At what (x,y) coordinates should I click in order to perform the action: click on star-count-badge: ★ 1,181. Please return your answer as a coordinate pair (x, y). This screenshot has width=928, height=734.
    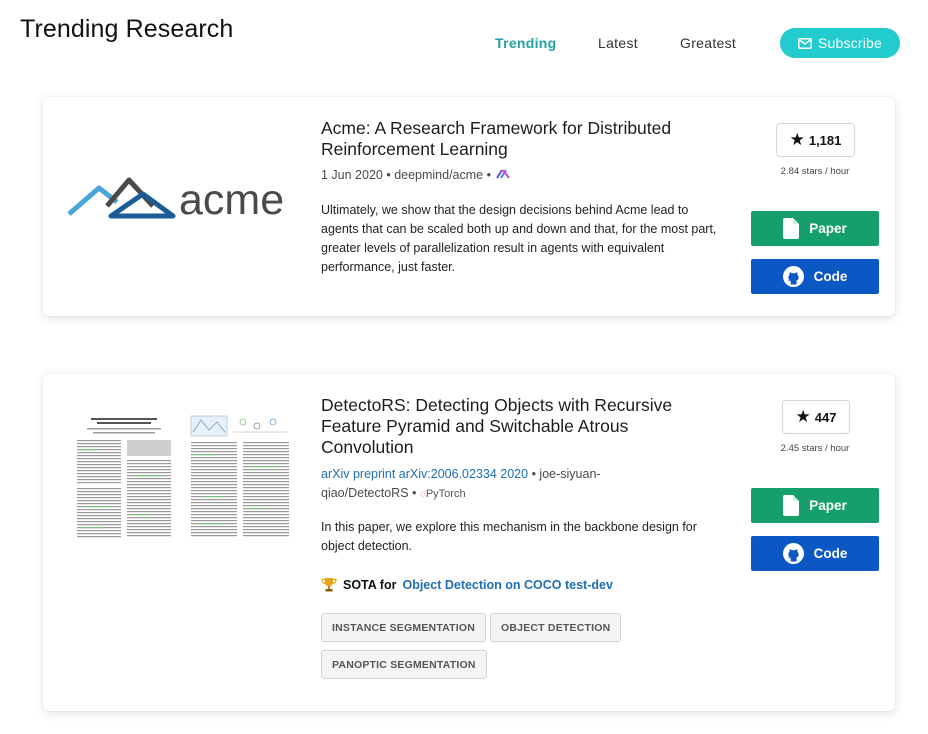
    Looking at the image, I should click on (815, 140).